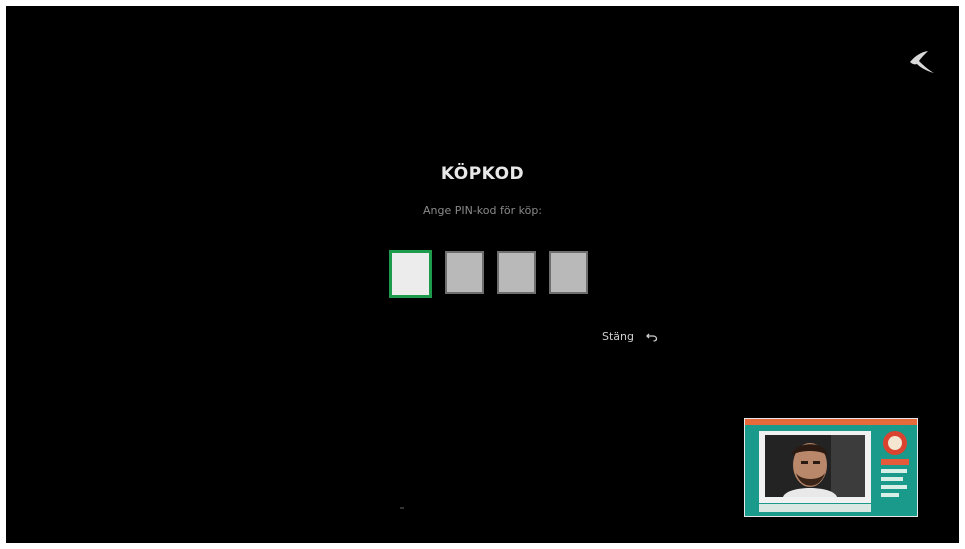 This screenshot has width=965, height=549. What do you see at coordinates (922, 62) in the screenshot?
I see `brand-logo-icon` at bounding box center [922, 62].